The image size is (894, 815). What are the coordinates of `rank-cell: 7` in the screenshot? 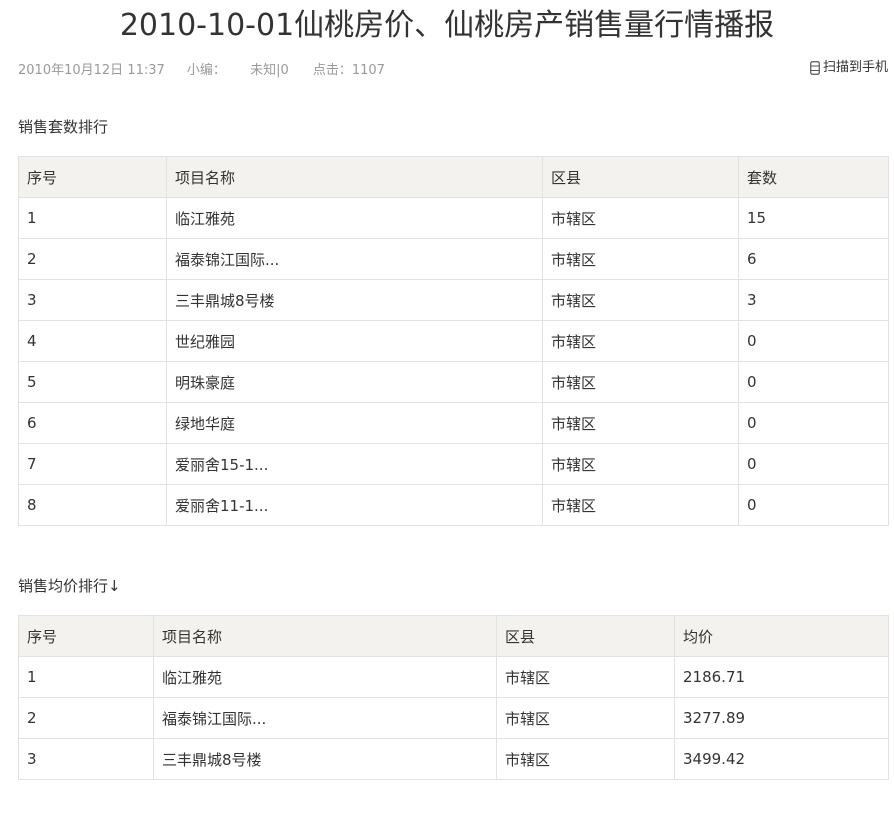 It's located at (92, 464).